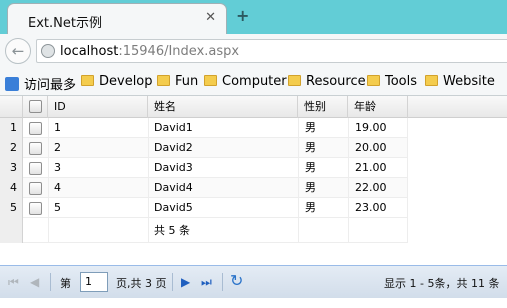  I want to click on bookmark-label: Develop, so click(126, 81).